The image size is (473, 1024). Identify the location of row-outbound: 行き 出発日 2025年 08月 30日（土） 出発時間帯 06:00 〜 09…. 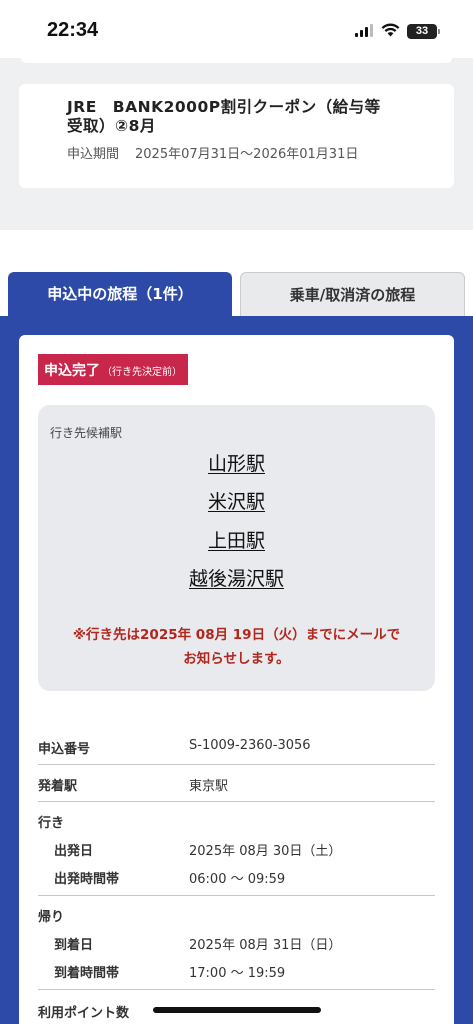
(236, 849).